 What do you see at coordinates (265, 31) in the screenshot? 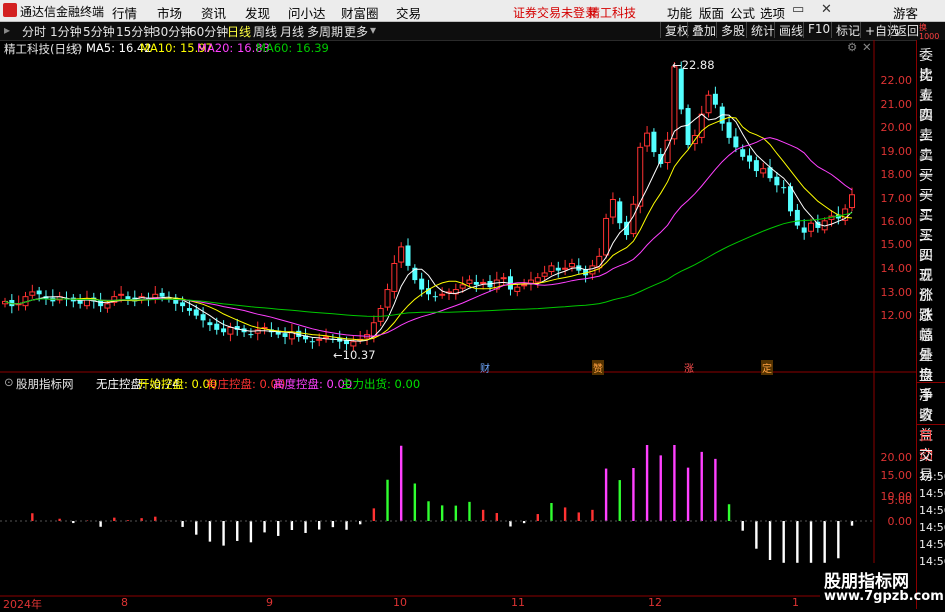
I see `period-weekly: 周线` at bounding box center [265, 31].